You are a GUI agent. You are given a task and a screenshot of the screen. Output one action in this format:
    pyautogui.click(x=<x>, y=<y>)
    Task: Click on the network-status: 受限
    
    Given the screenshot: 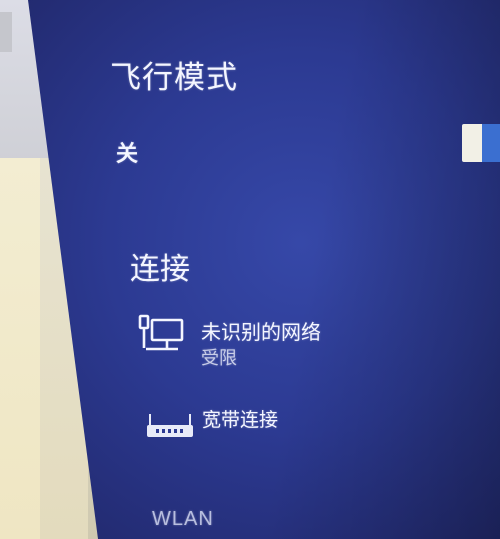 What is the action you would take?
    pyautogui.click(x=219, y=358)
    